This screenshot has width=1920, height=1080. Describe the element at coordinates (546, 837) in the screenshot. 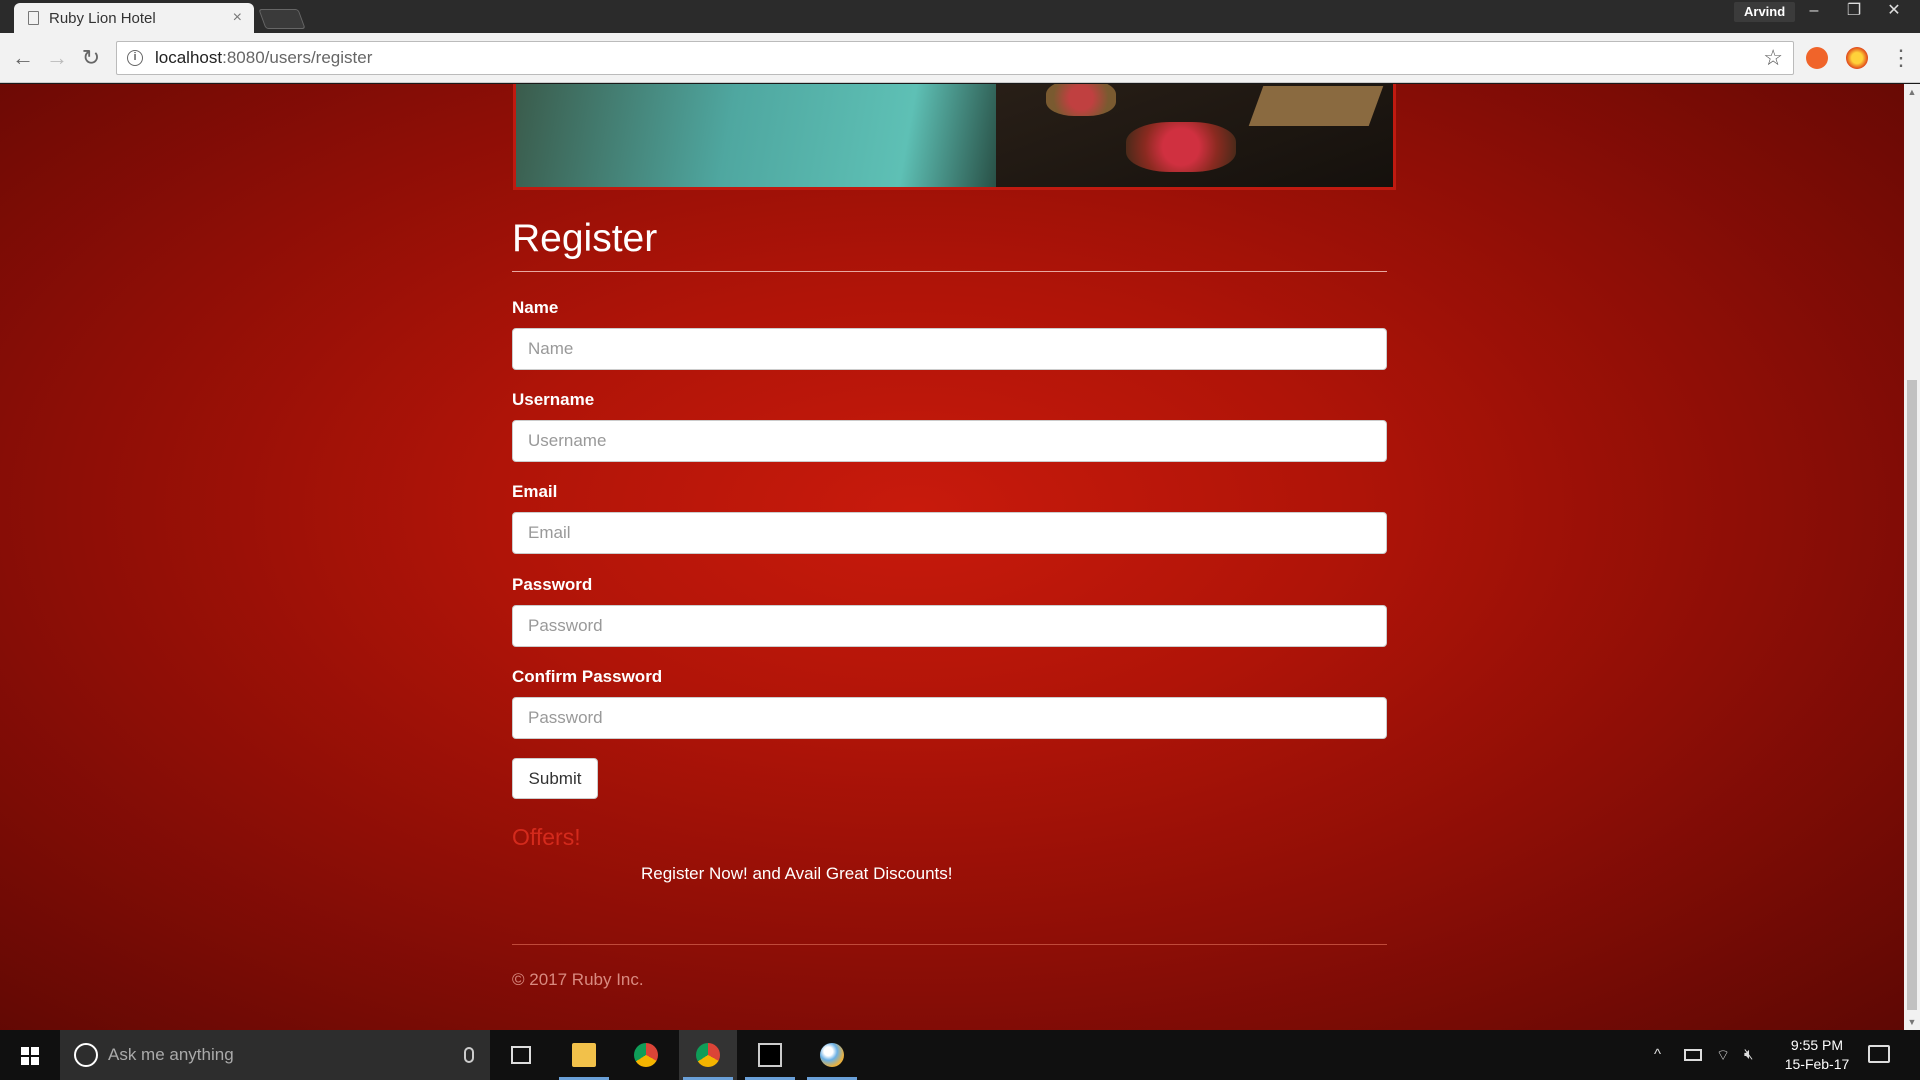

I see `offers-heading: Offers!` at that location.